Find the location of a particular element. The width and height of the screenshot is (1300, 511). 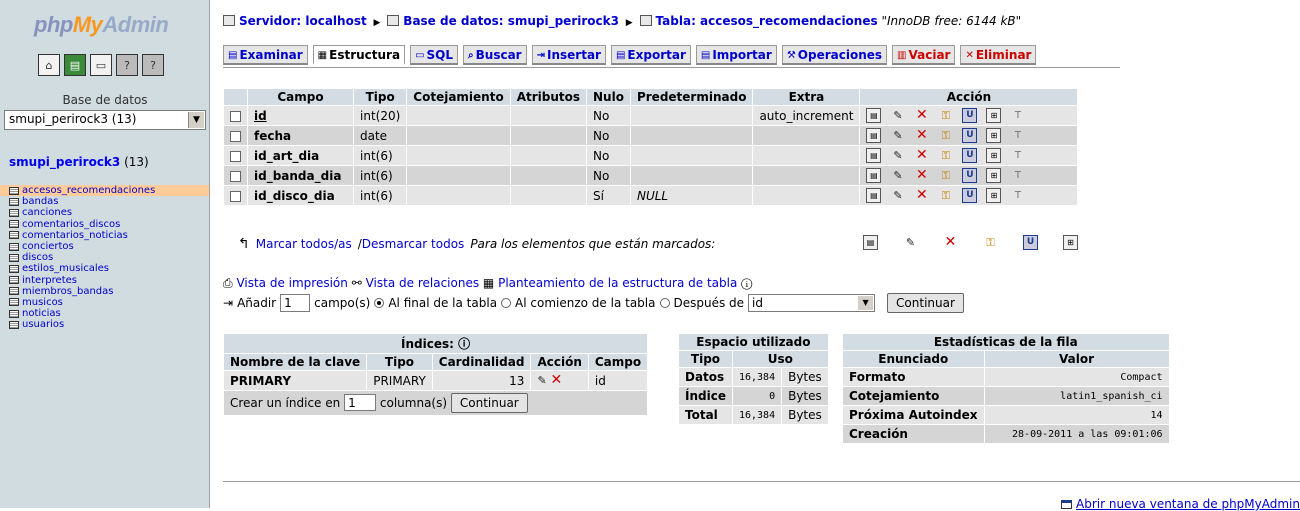

table-list-item: miembros_bandas is located at coordinates (109, 291).